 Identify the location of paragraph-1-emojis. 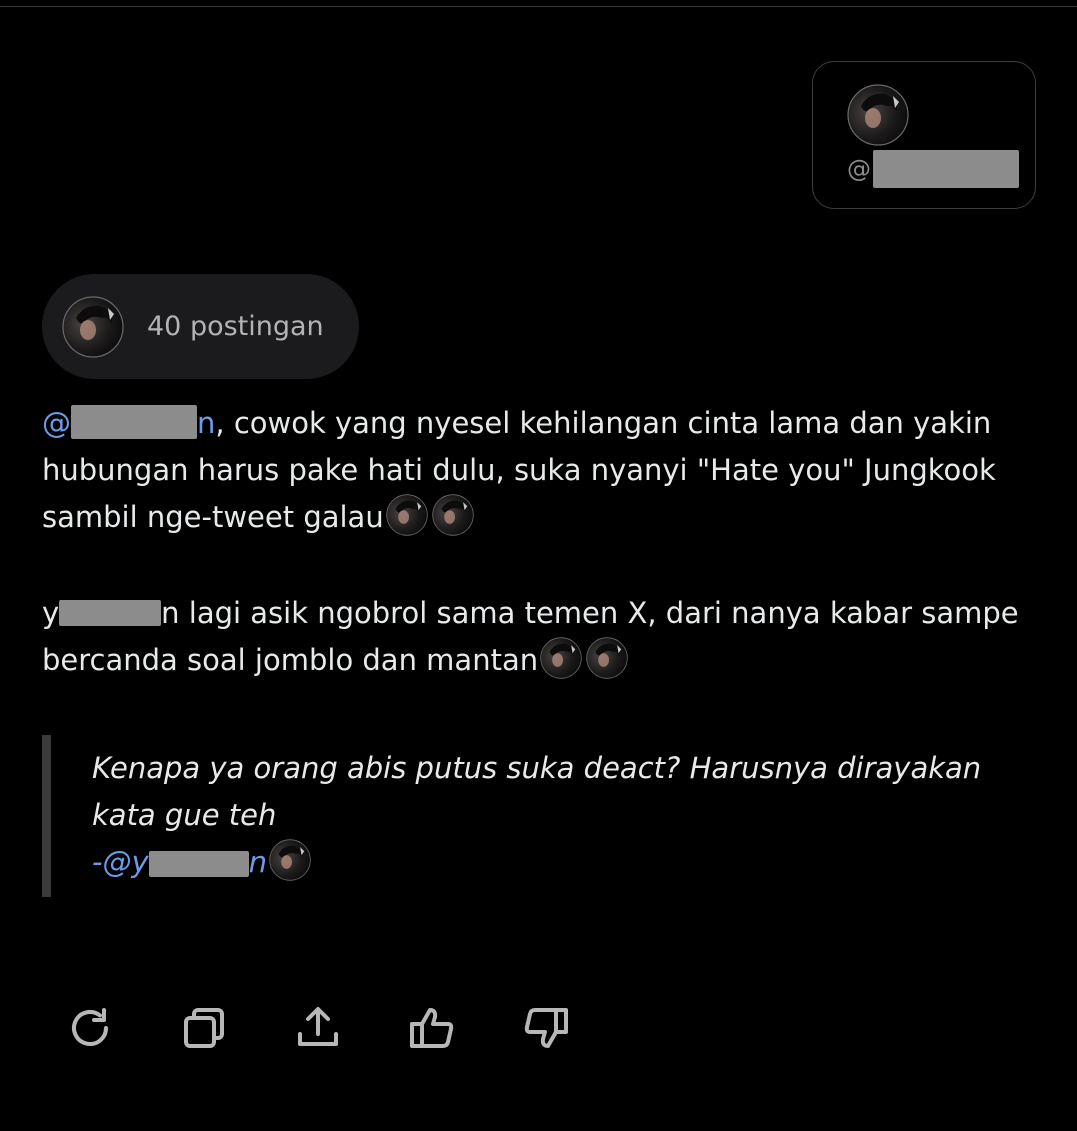
(430, 515).